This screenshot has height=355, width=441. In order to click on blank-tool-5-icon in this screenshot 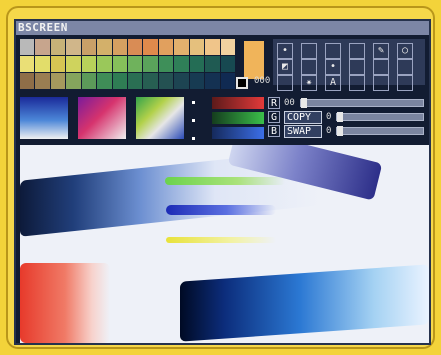, I will do `click(357, 67)`.